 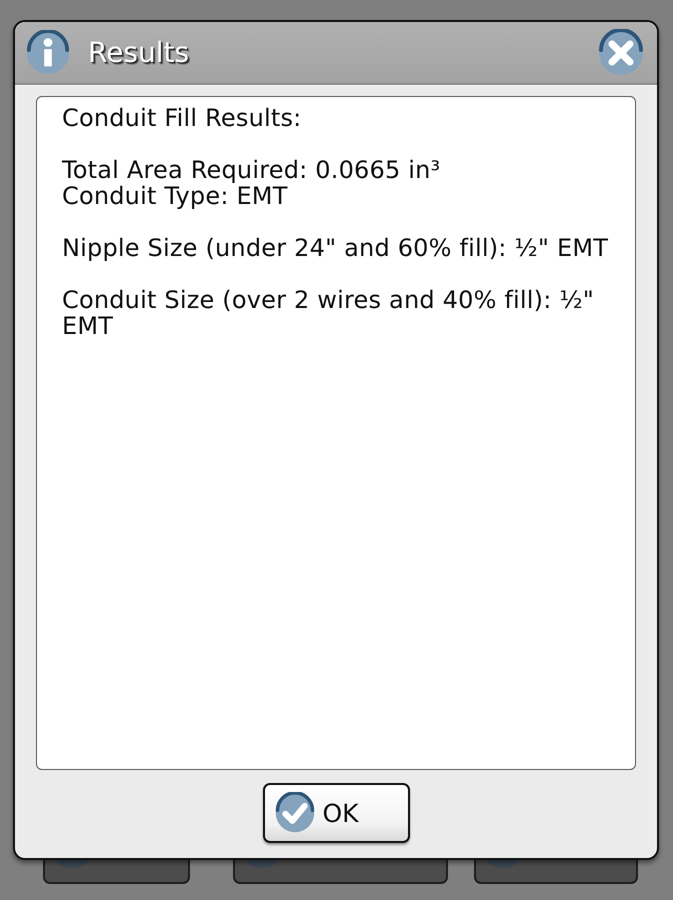 What do you see at coordinates (336, 813) in the screenshot?
I see `ok-button: OK` at bounding box center [336, 813].